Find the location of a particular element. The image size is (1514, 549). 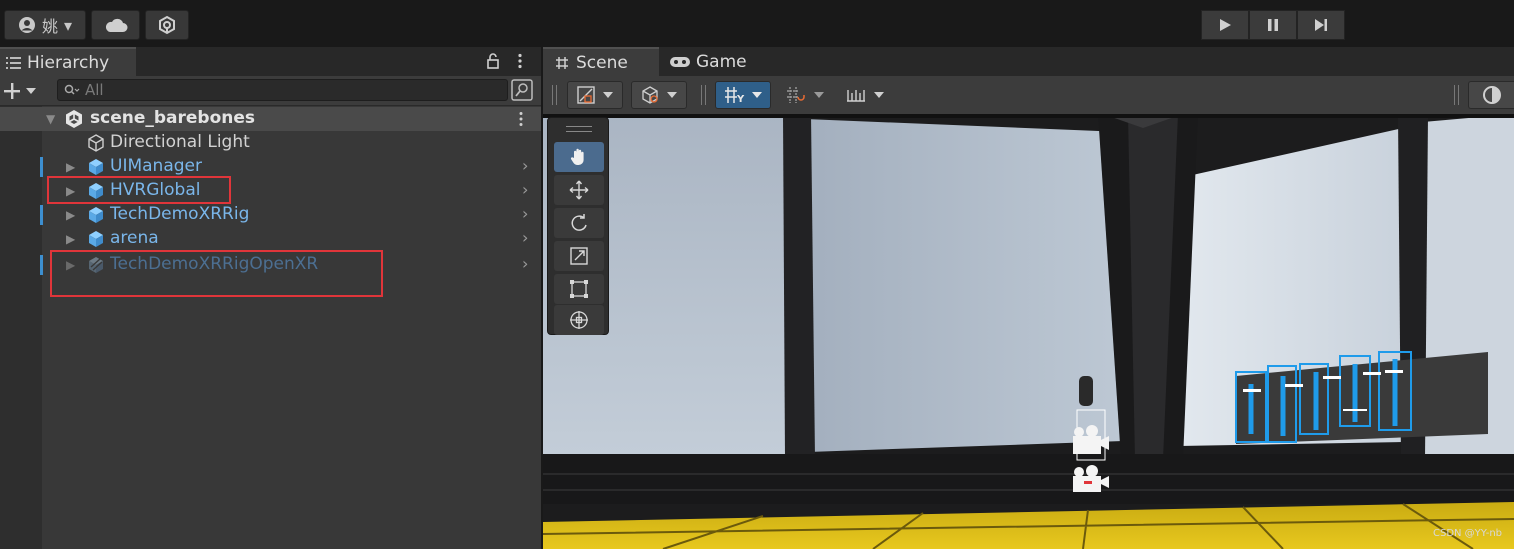

expanded-arrow-icon: ▼ is located at coordinates (50, 119).